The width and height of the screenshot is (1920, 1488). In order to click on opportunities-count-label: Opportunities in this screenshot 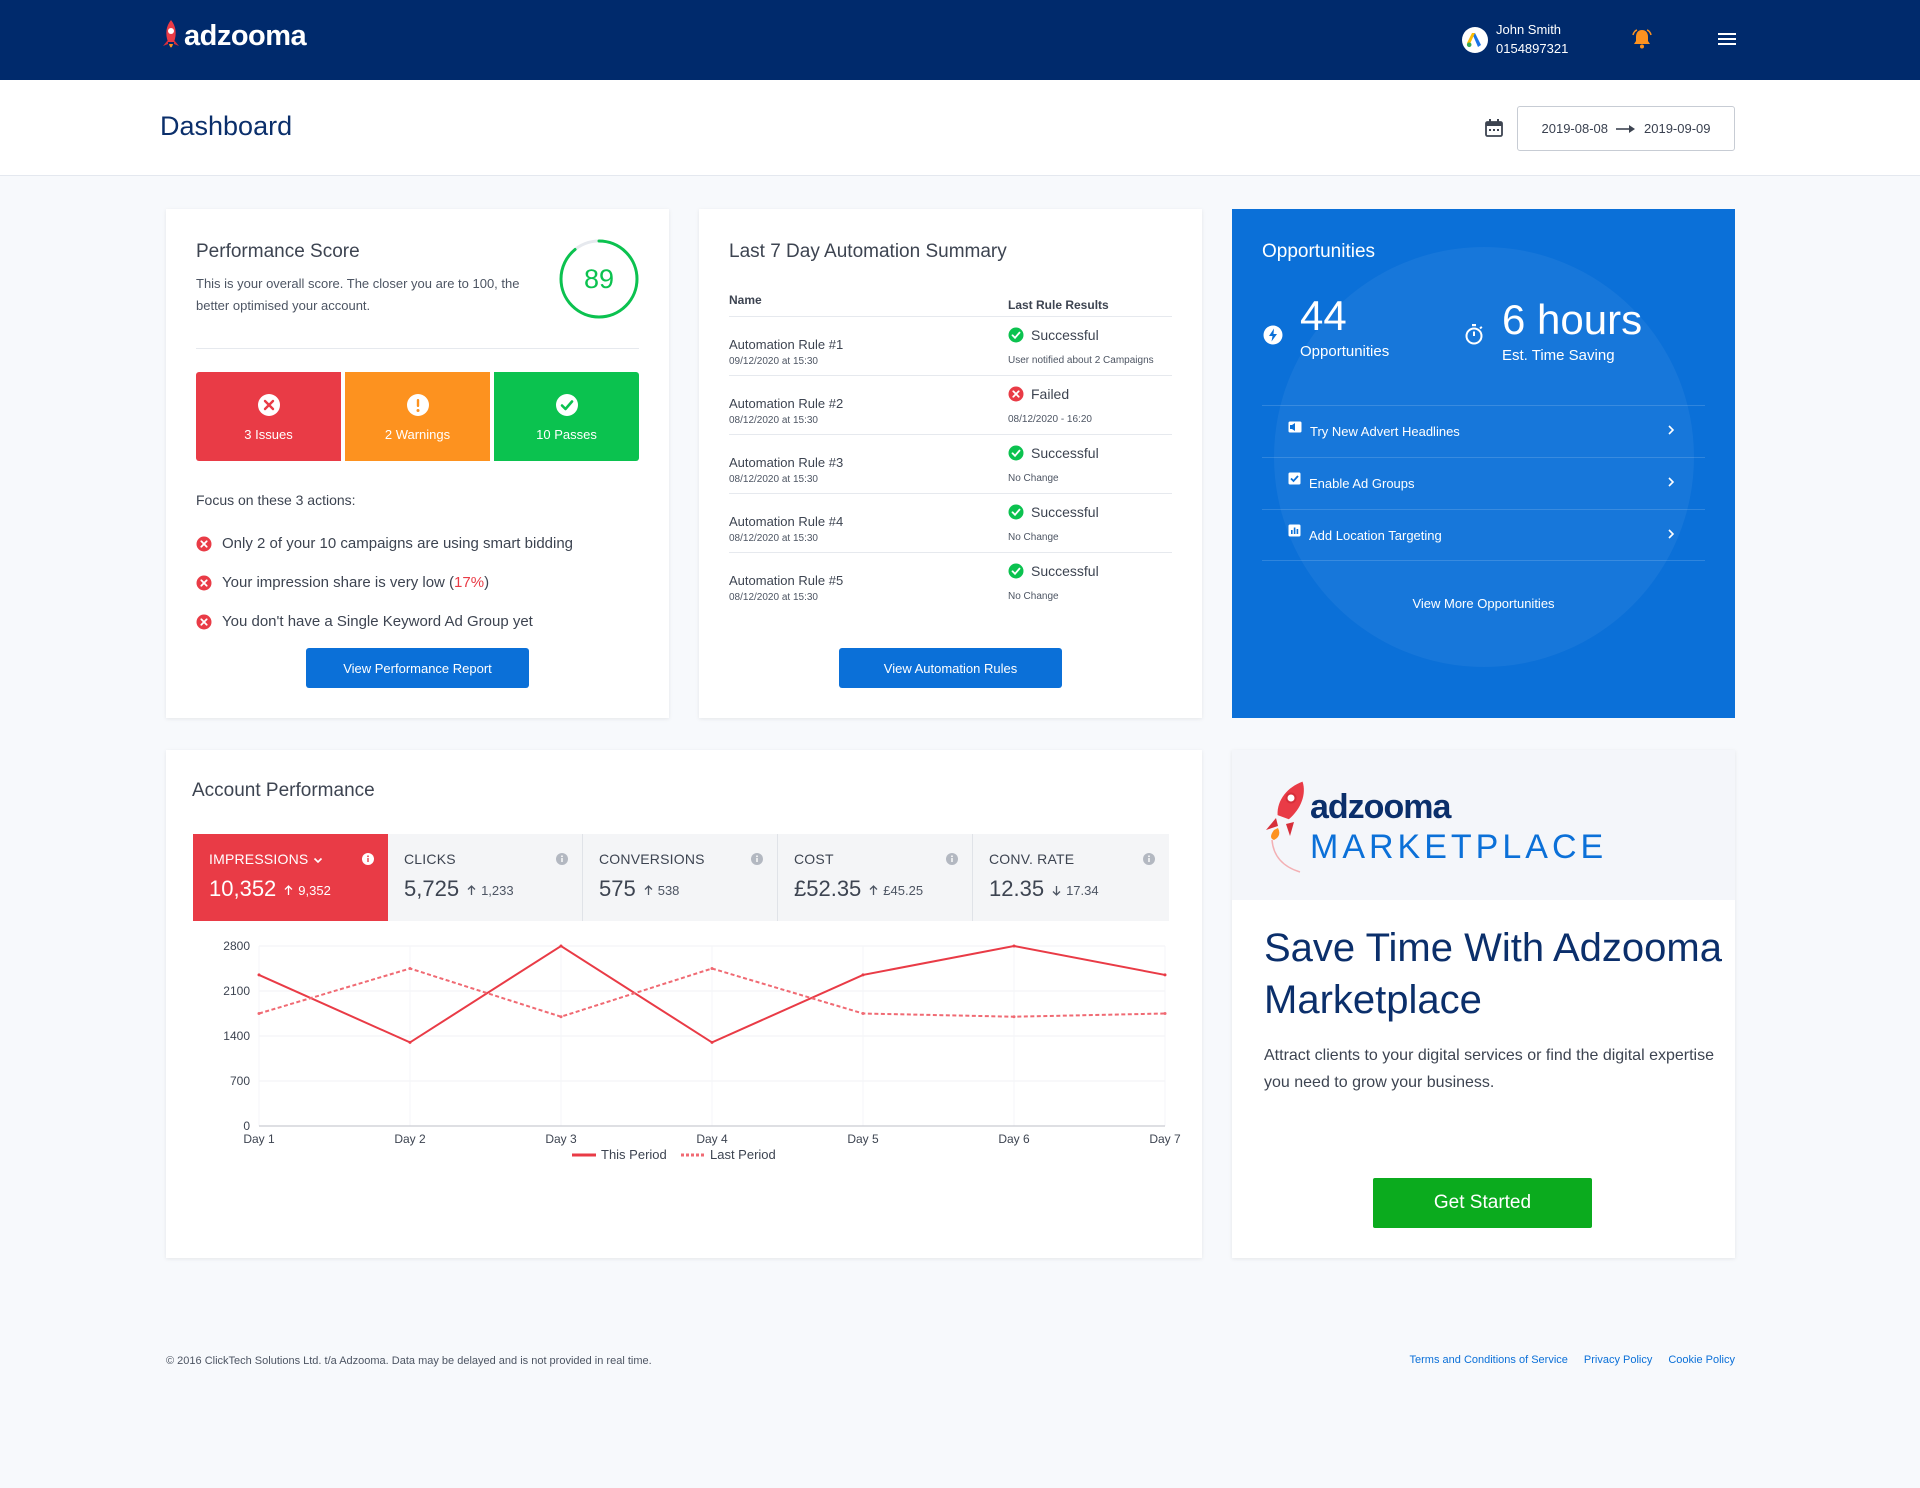, I will do `click(1345, 351)`.